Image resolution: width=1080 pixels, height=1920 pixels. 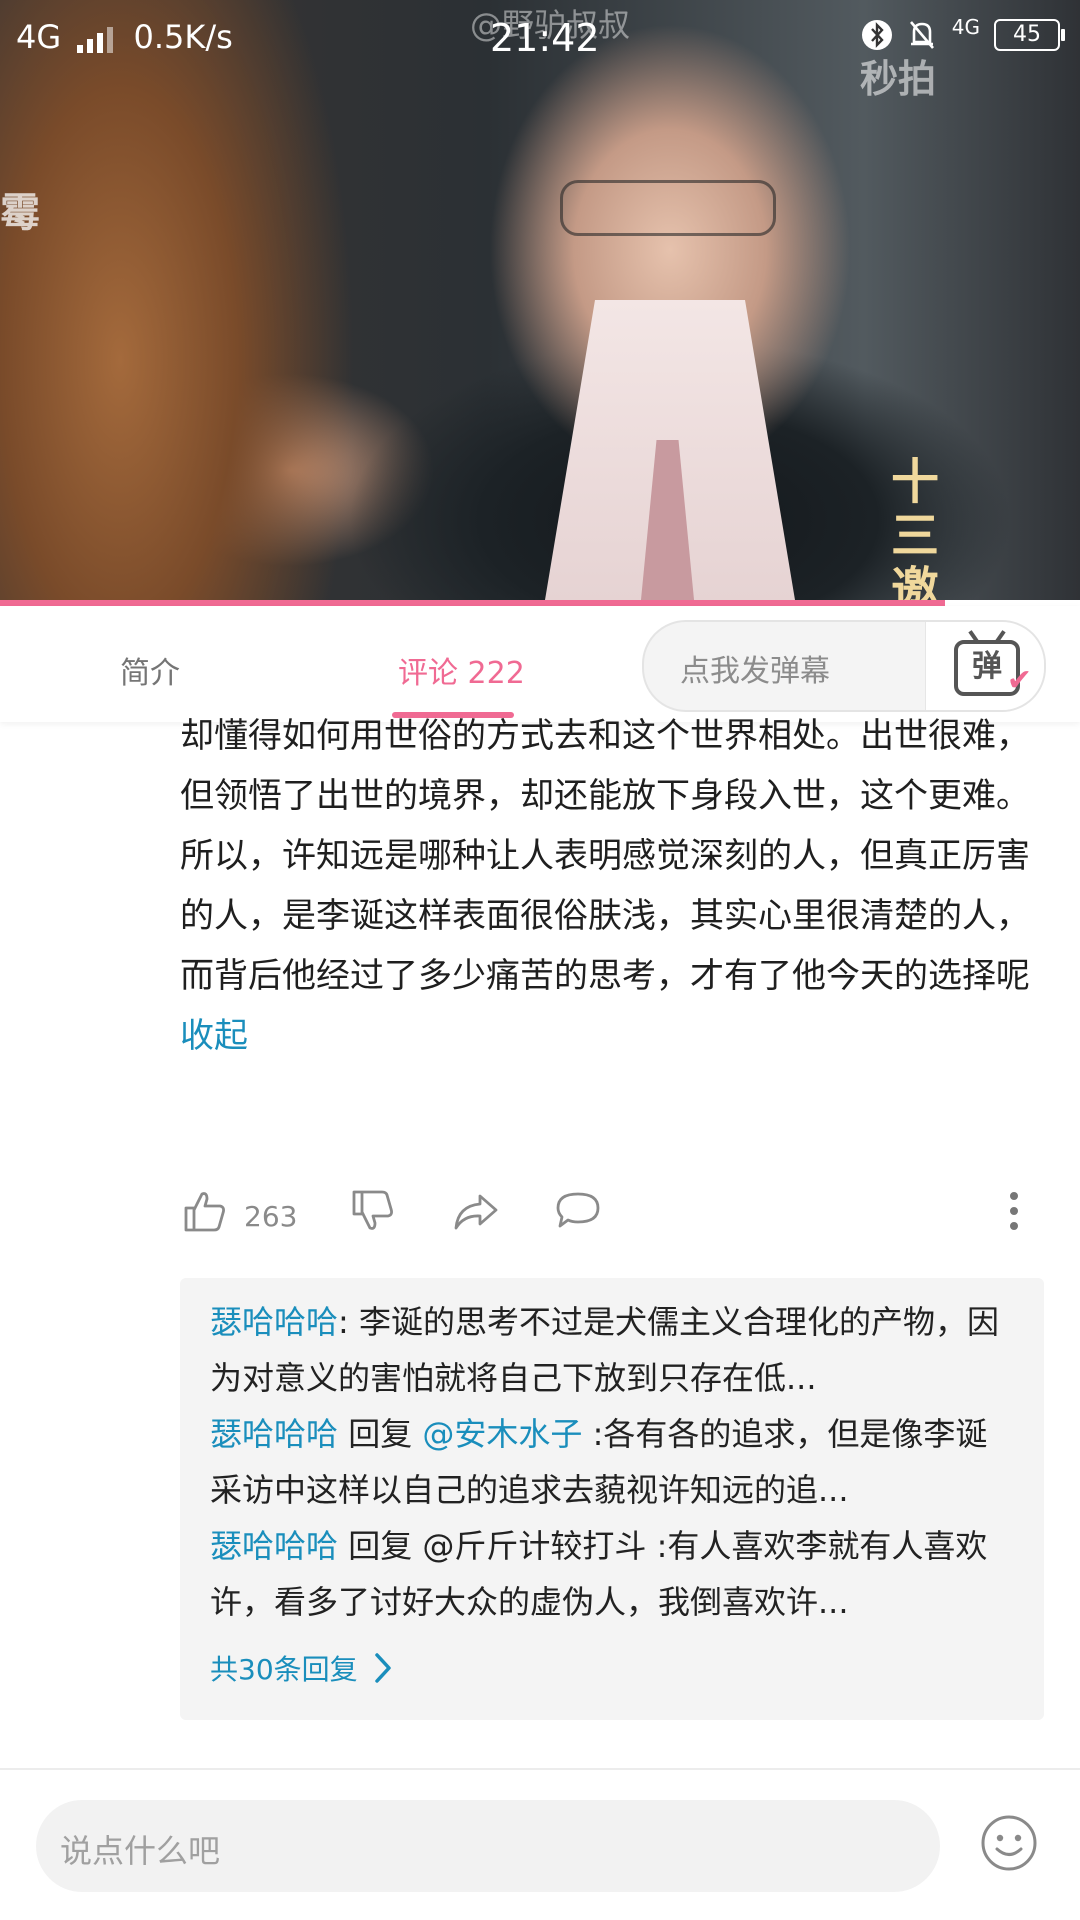 I want to click on danmaku-icon-char: 弹, so click(x=987, y=666).